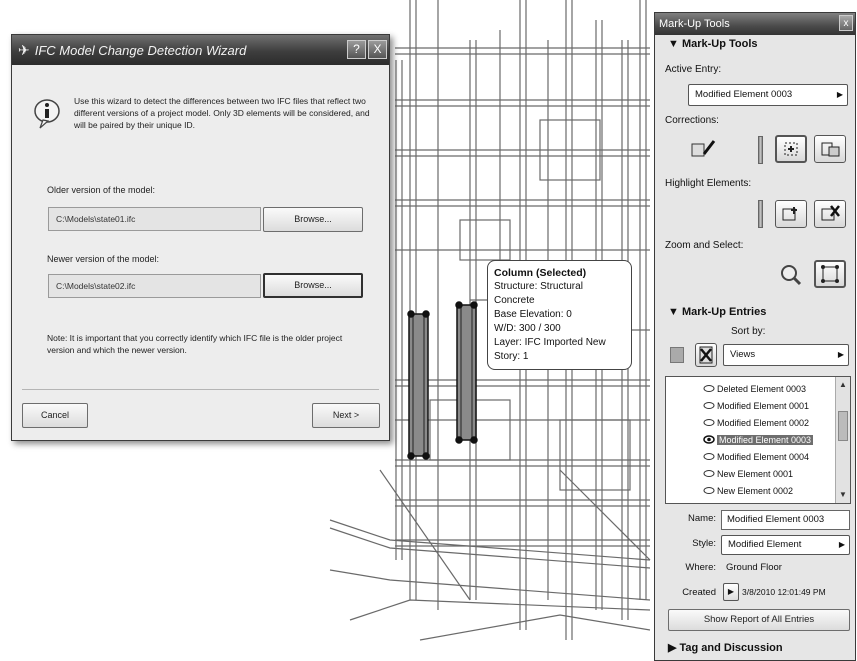  Describe the element at coordinates (702, 518) in the screenshot. I see `name-label: Name:` at that location.